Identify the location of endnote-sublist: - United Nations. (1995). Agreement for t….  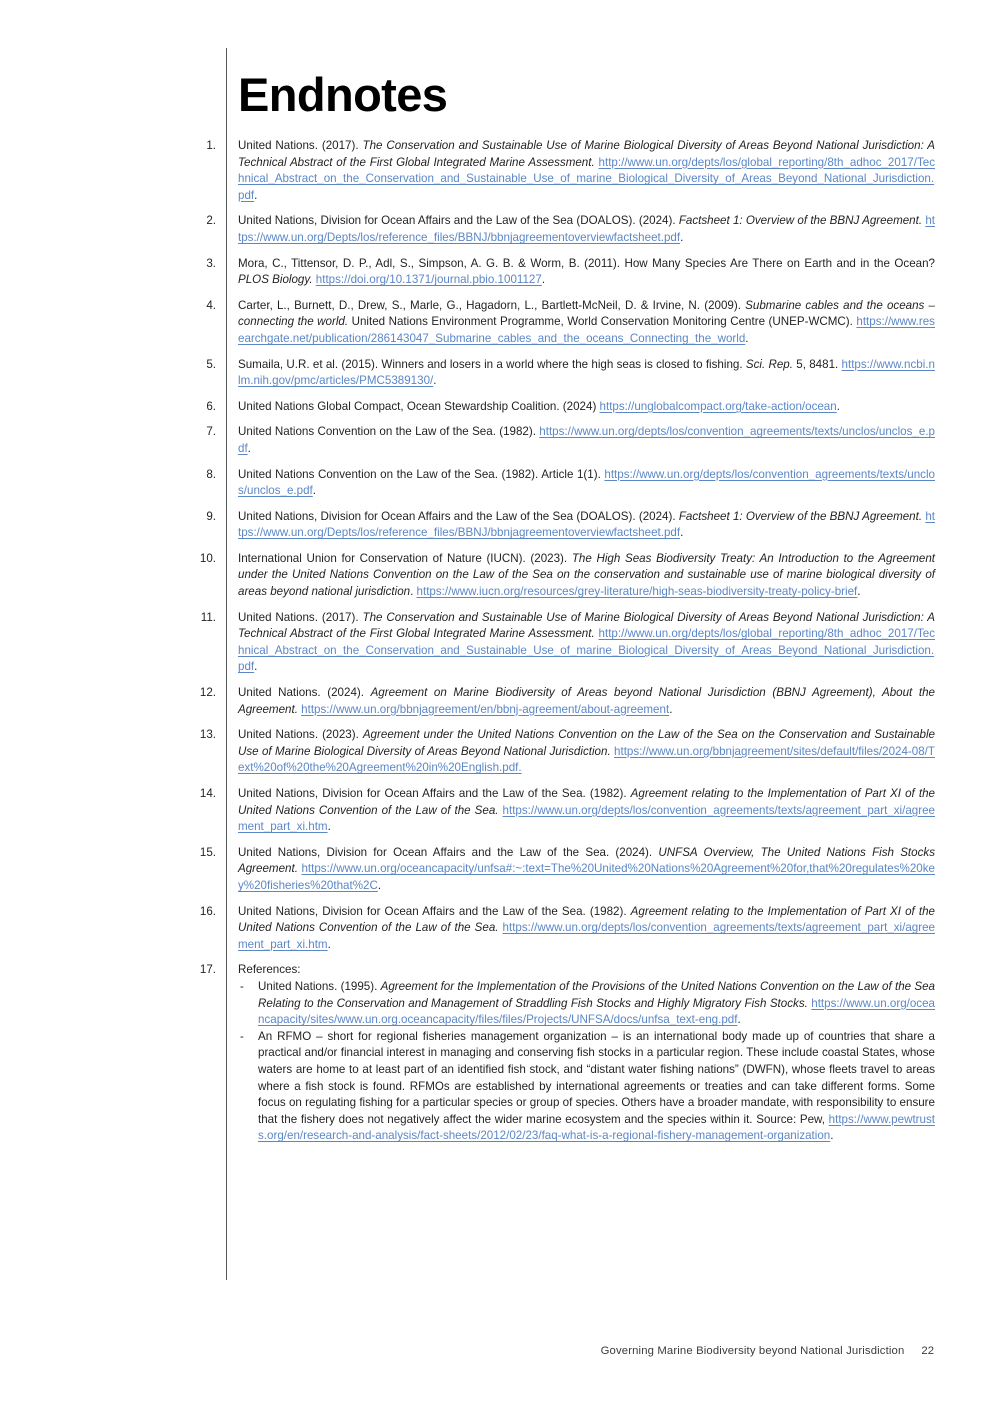
(586, 1062).